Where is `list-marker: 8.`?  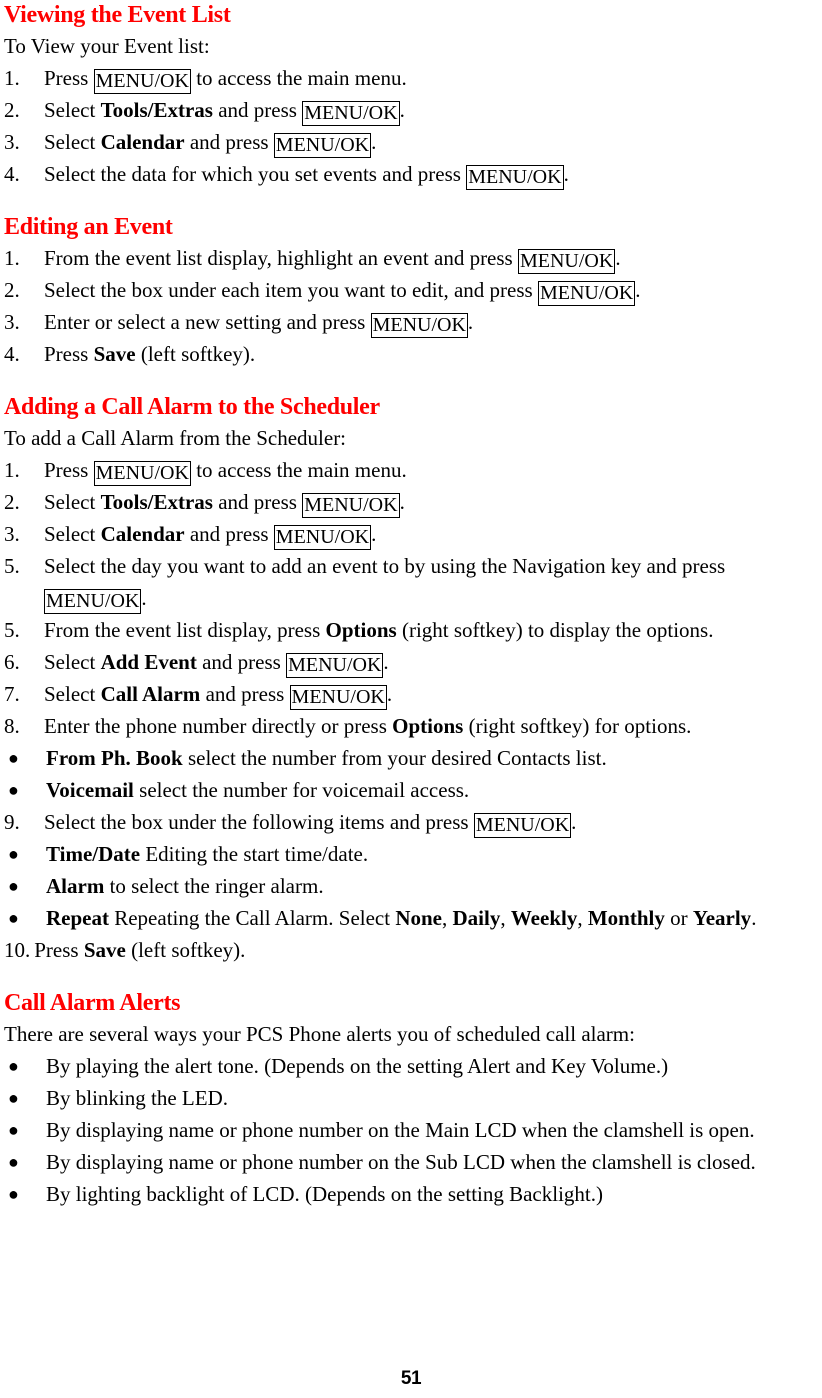 list-marker: 8. is located at coordinates (12, 726).